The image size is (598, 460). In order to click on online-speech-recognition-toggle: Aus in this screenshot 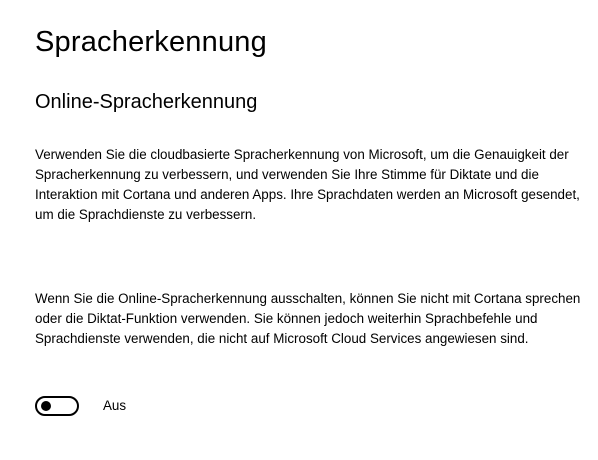, I will do `click(80, 406)`.